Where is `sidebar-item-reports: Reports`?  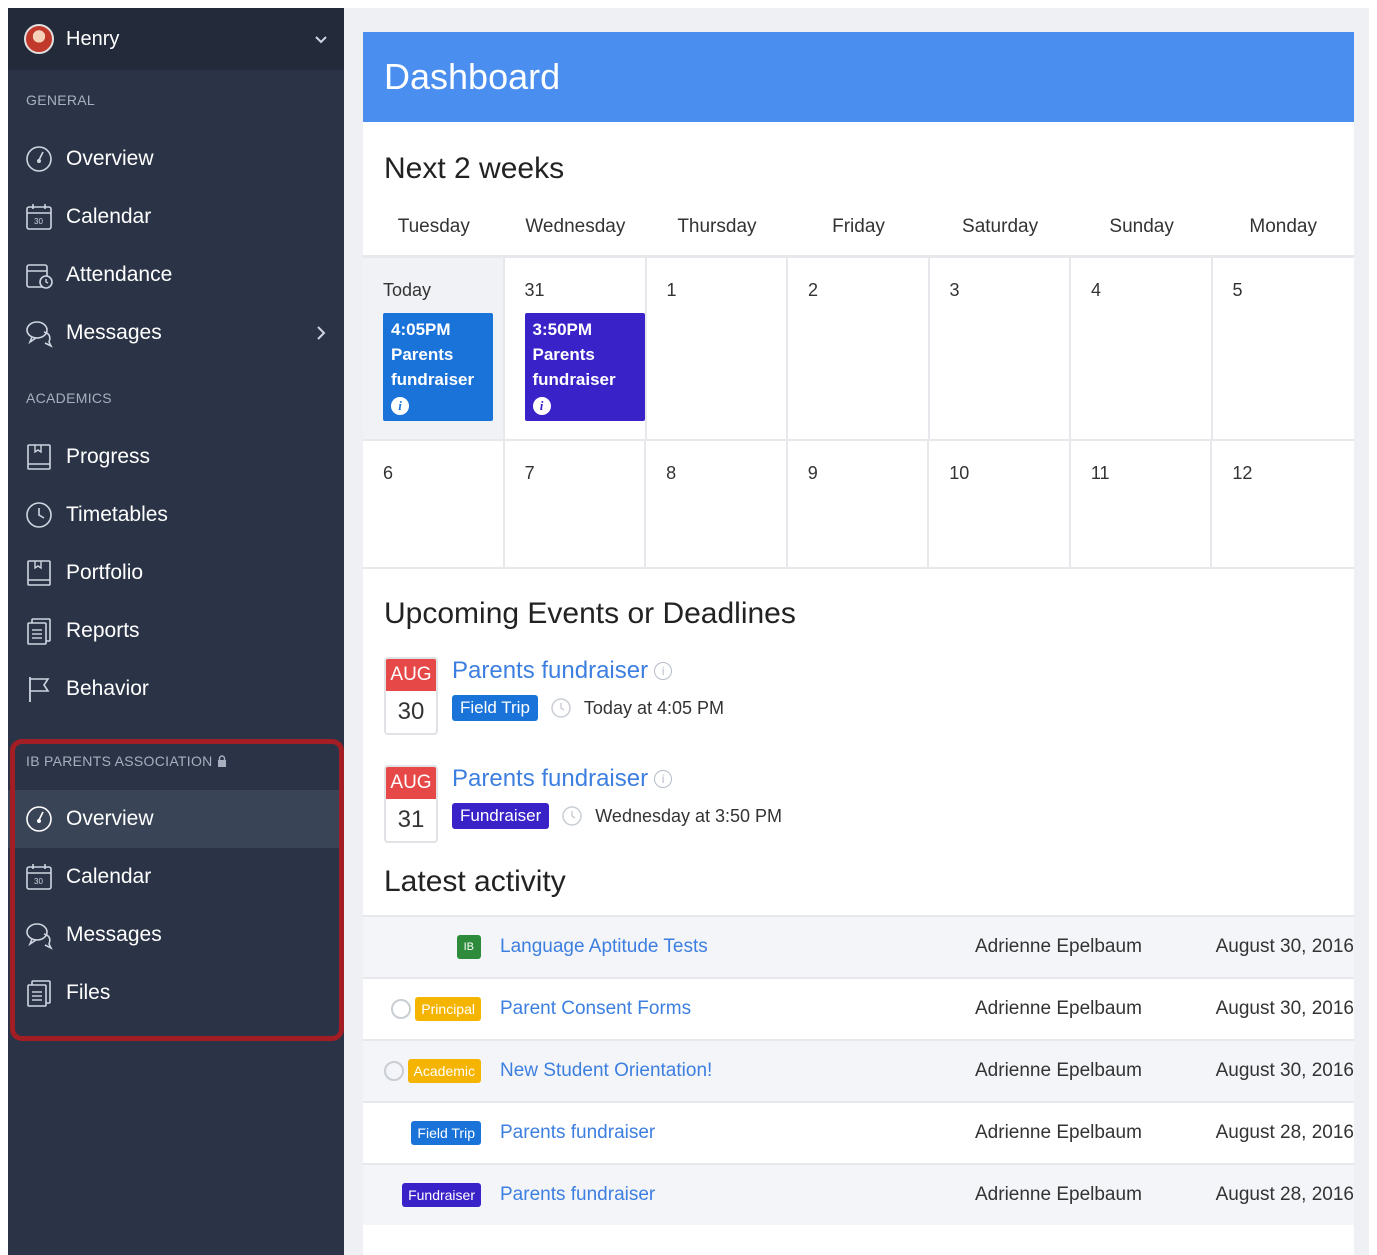 sidebar-item-reports: Reports is located at coordinates (176, 631).